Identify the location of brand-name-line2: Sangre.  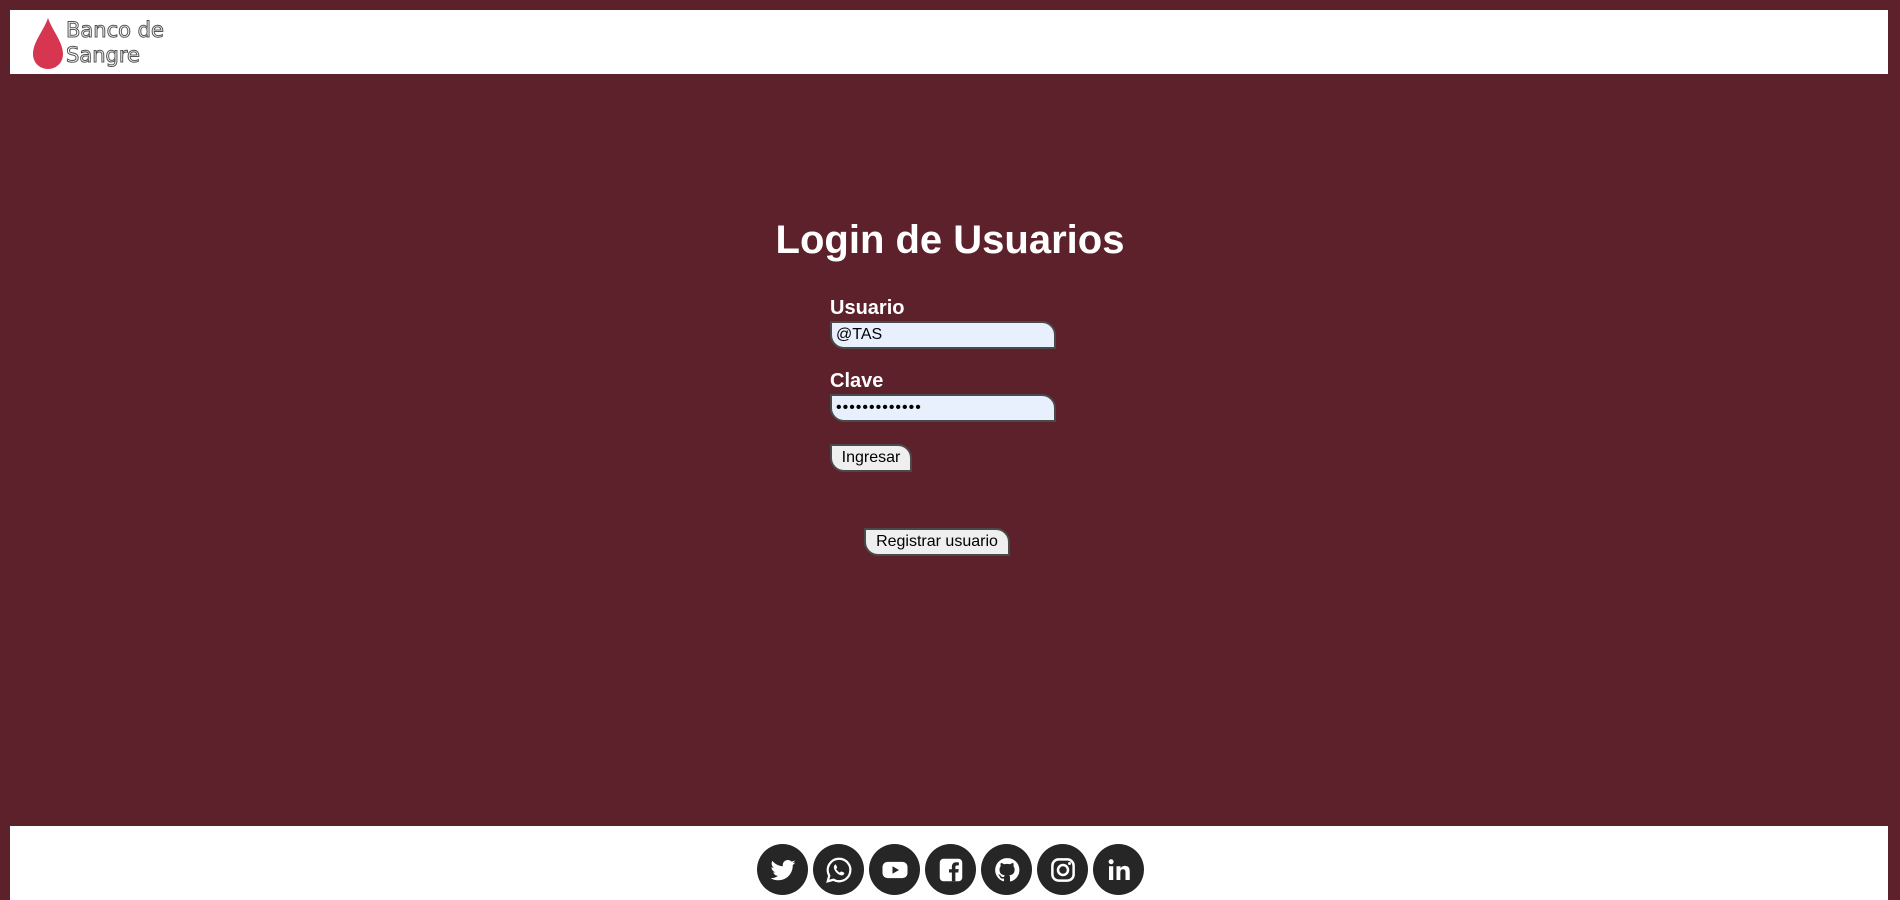
(103, 55).